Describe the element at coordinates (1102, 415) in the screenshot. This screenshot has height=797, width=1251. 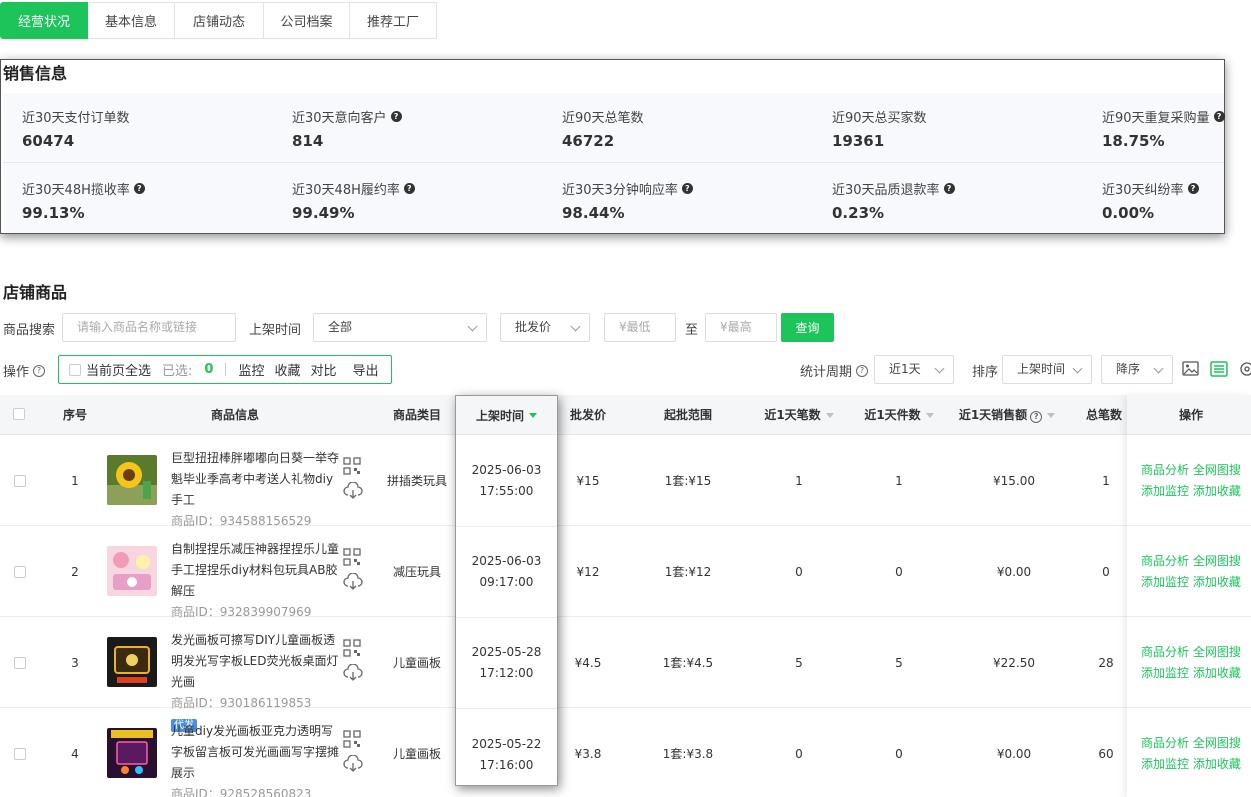
I see `header-total-orders: 总笔数` at that location.